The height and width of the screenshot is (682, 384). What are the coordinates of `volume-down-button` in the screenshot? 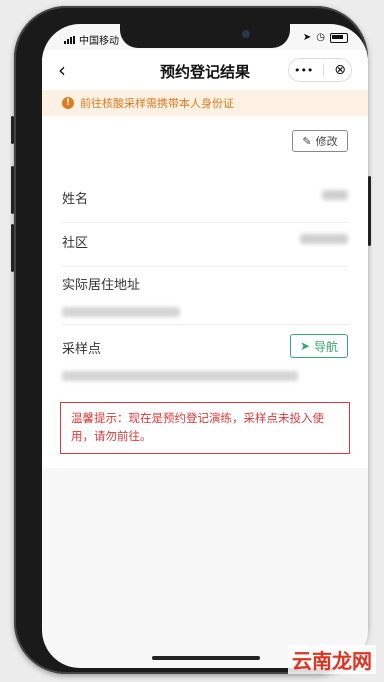 It's located at (12, 248).